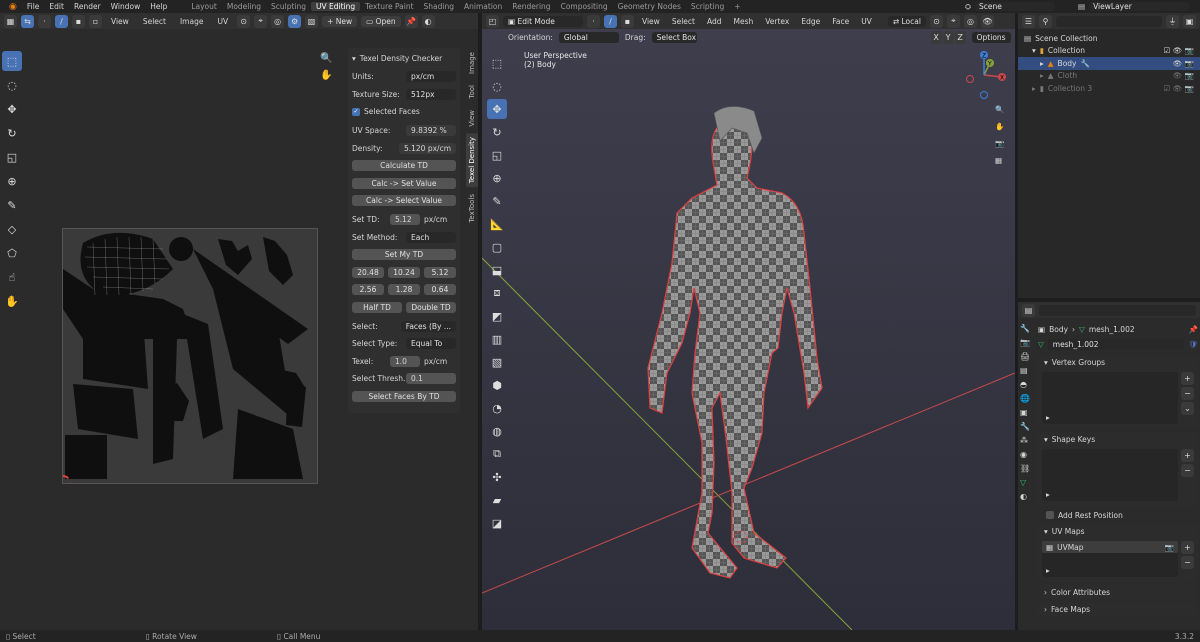  I want to click on zoom-icon: 🔍, so click(326, 58).